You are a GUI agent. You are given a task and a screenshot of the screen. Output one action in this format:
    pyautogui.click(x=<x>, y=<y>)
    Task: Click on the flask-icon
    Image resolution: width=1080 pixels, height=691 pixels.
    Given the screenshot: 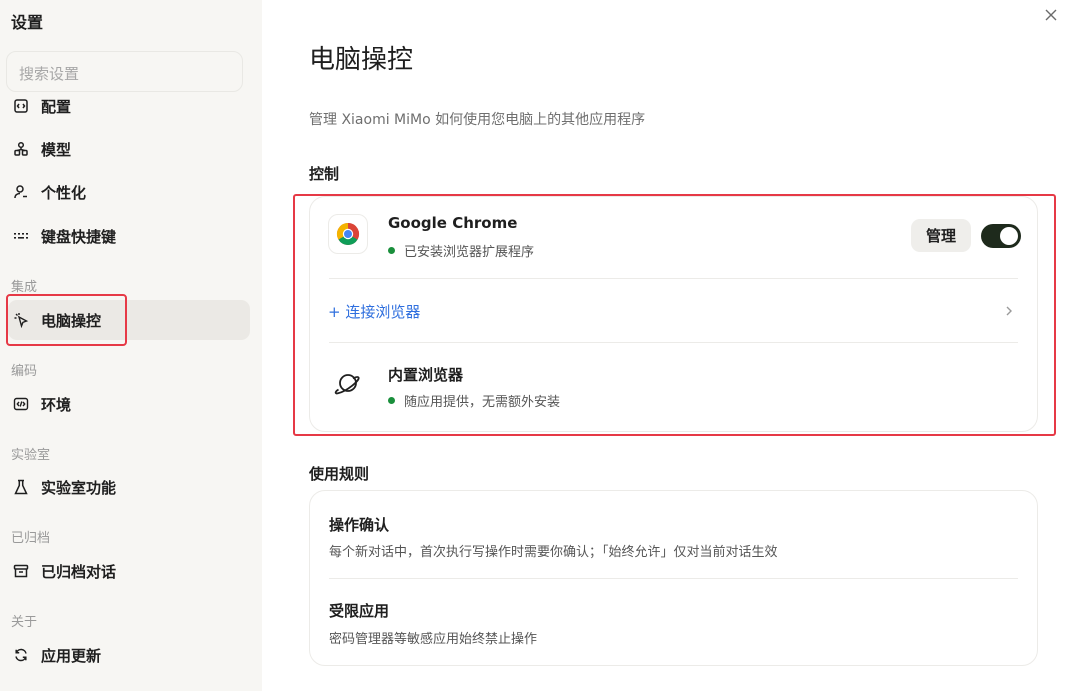 What is the action you would take?
    pyautogui.click(x=21, y=487)
    